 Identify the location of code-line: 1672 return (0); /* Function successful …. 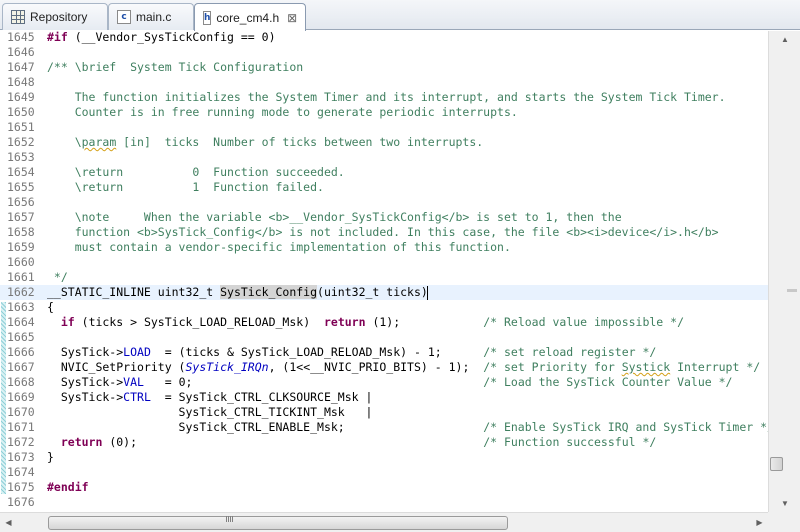
(384, 442).